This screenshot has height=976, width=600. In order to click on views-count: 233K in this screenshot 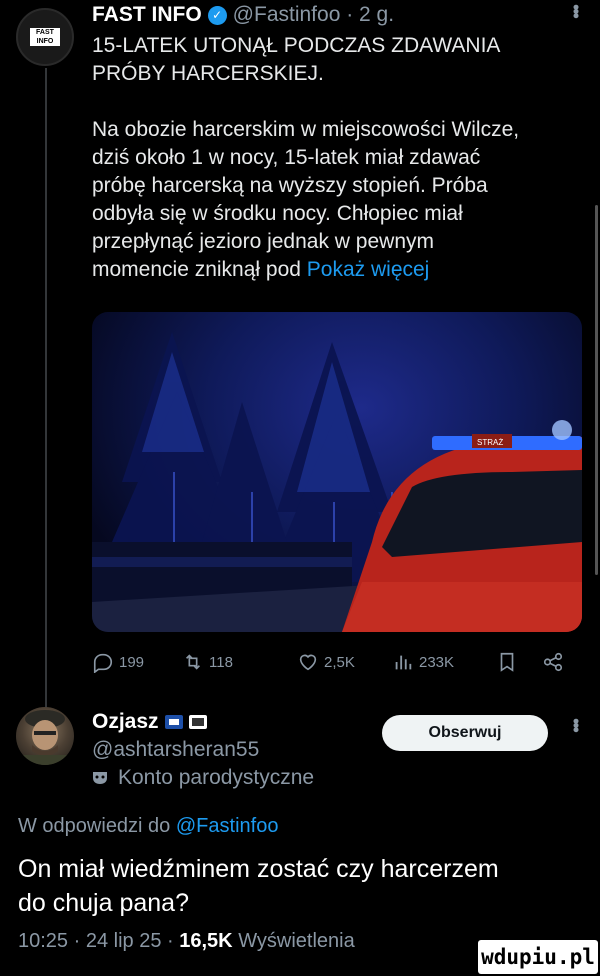, I will do `click(437, 662)`.